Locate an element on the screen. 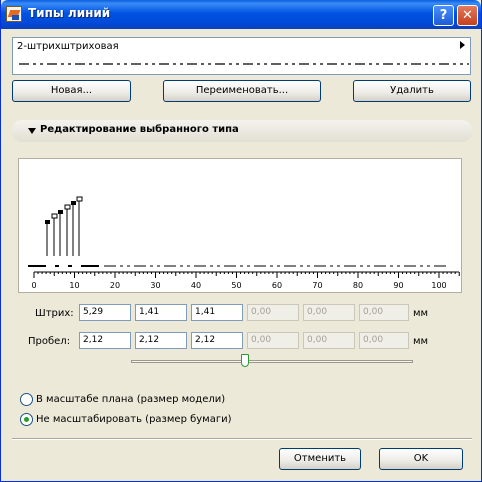  dash-field-6: 0,00 is located at coordinates (384, 312).